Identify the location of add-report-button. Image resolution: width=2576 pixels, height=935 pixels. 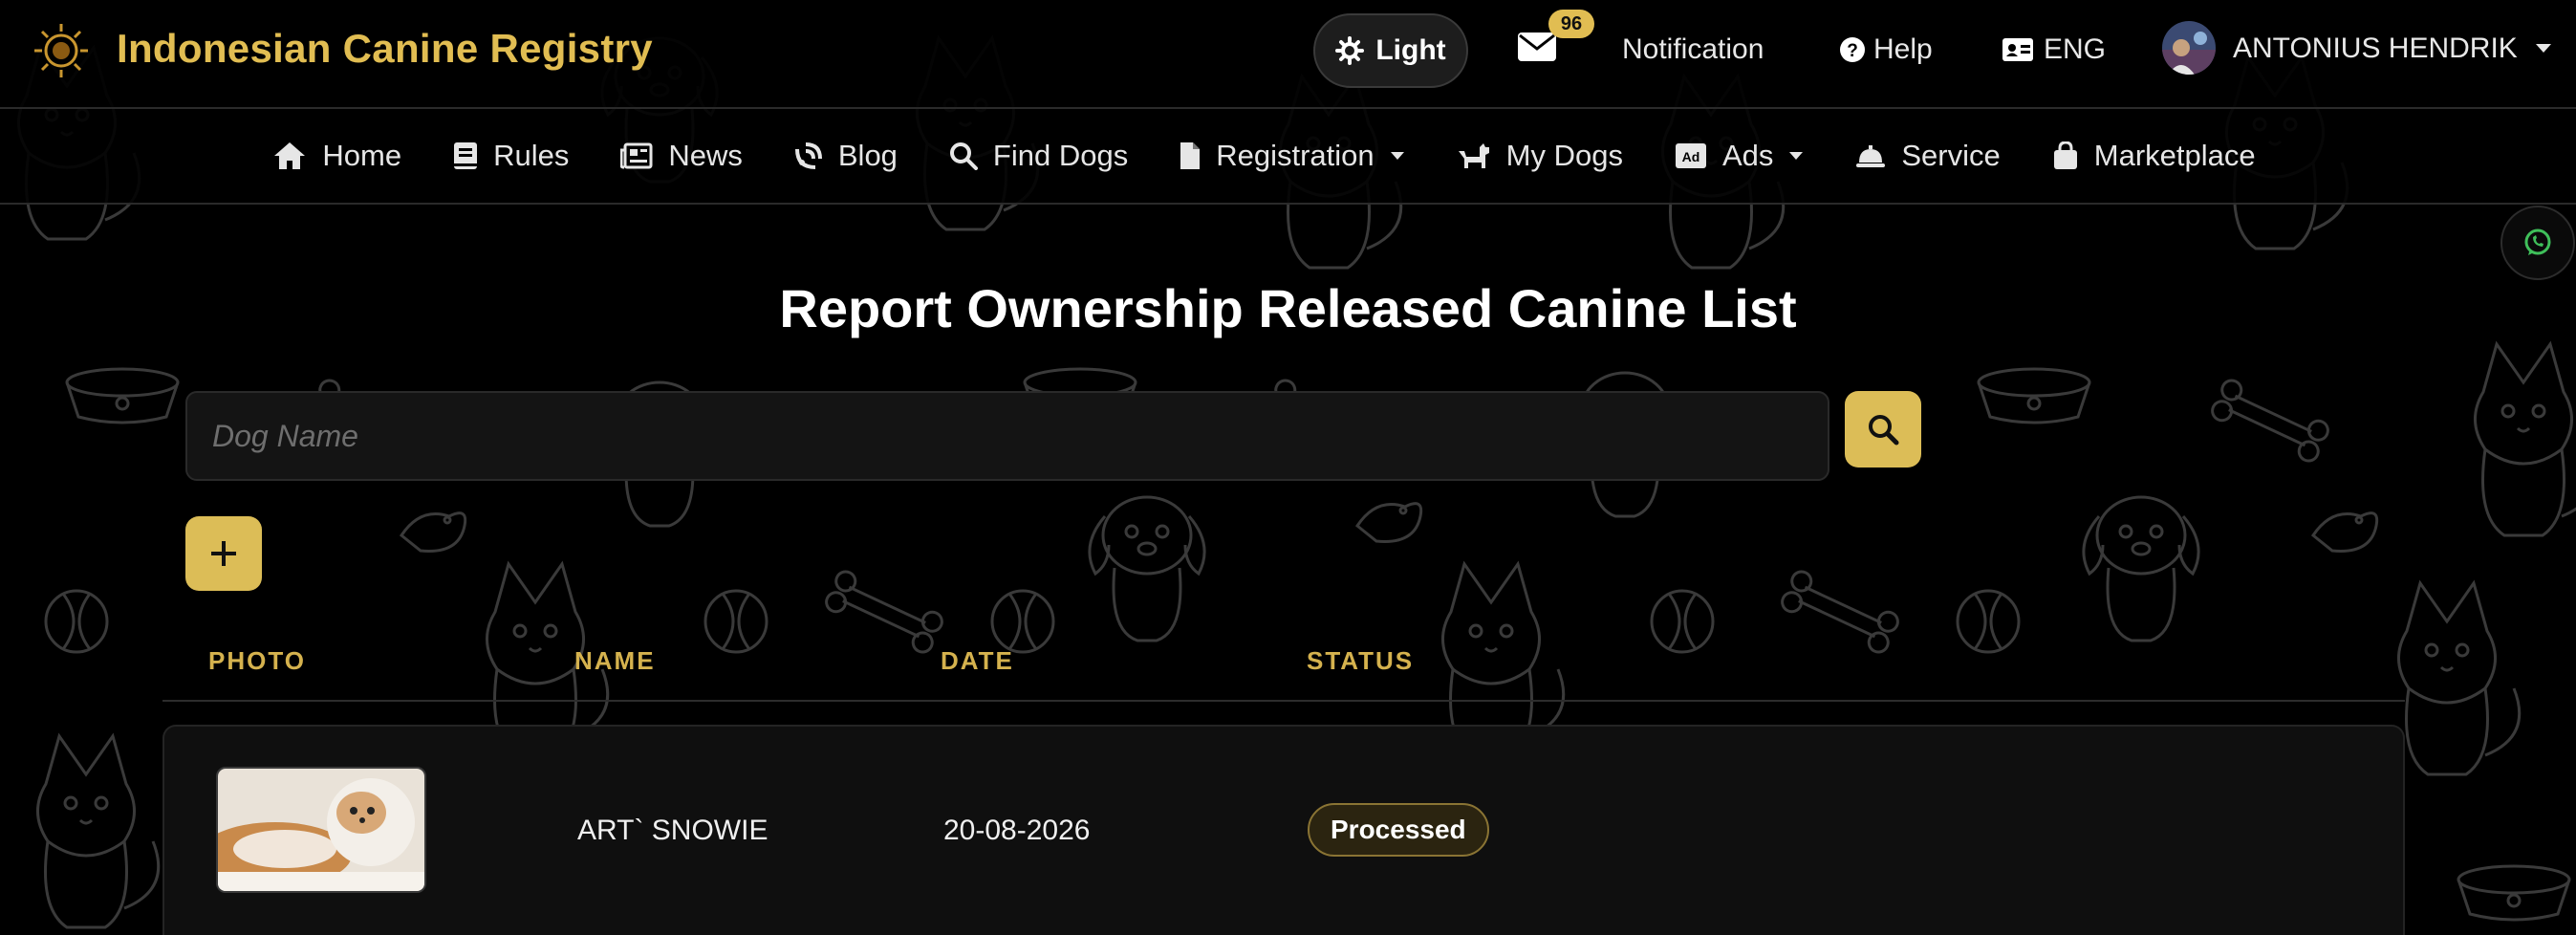
(223, 553).